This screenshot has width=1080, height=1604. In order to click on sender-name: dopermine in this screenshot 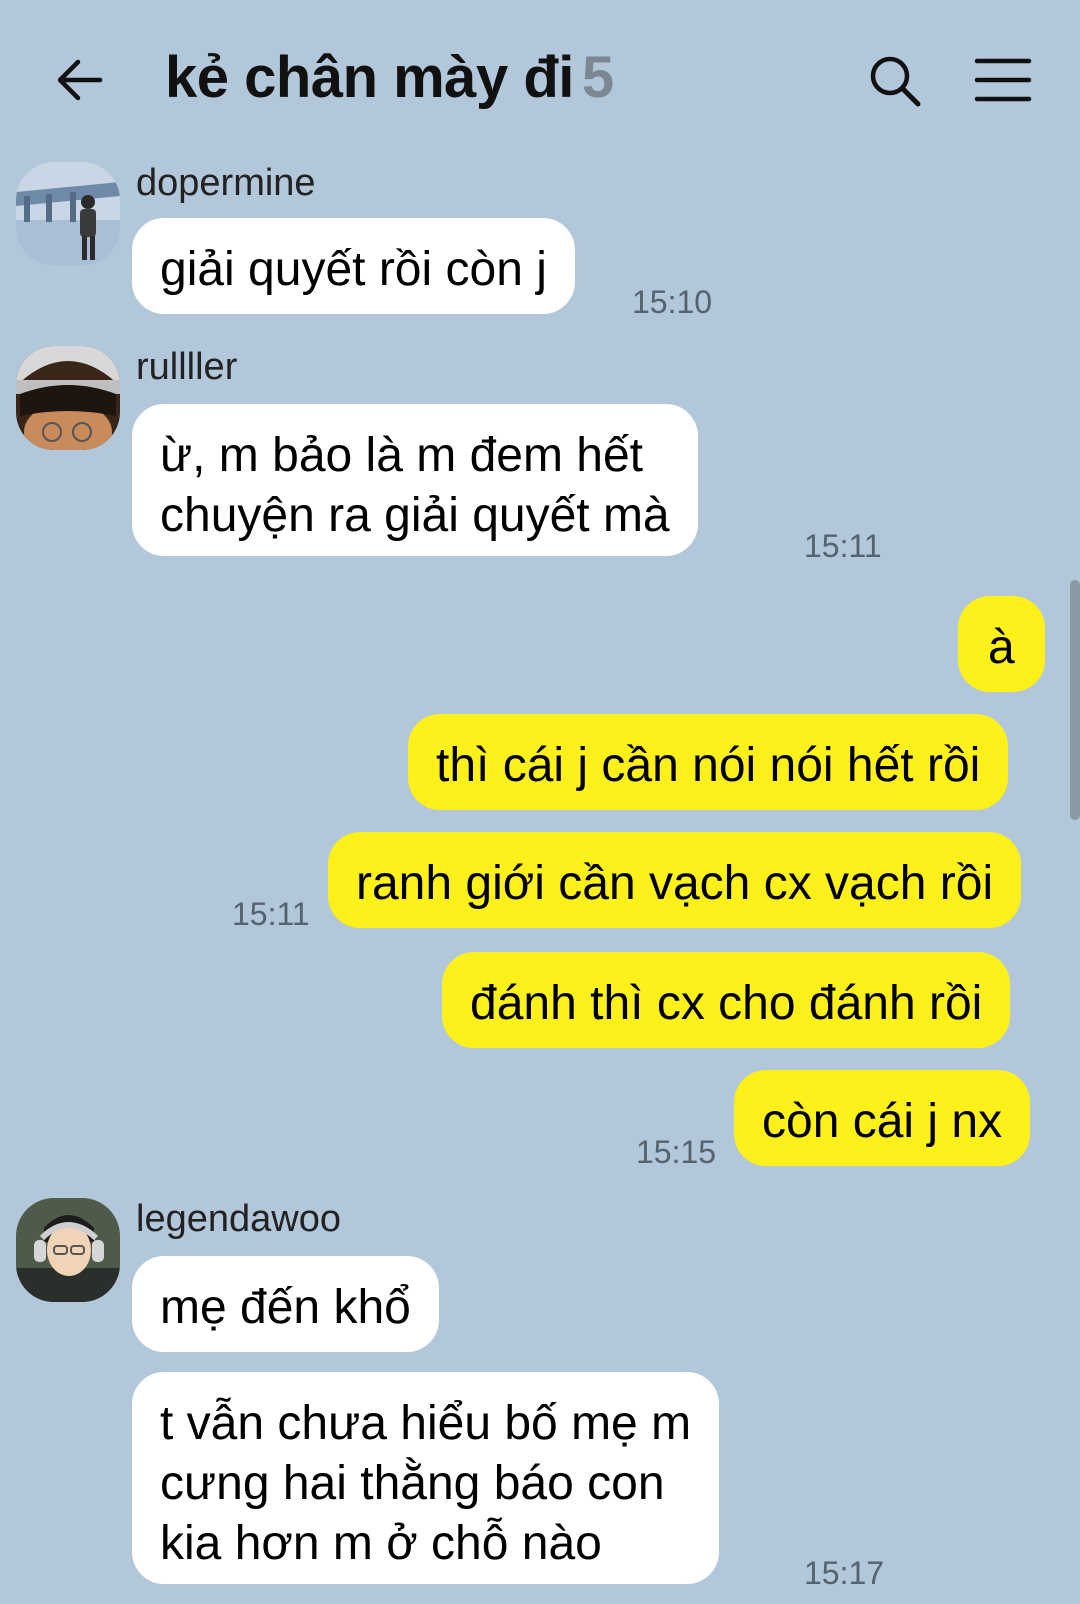, I will do `click(226, 183)`.